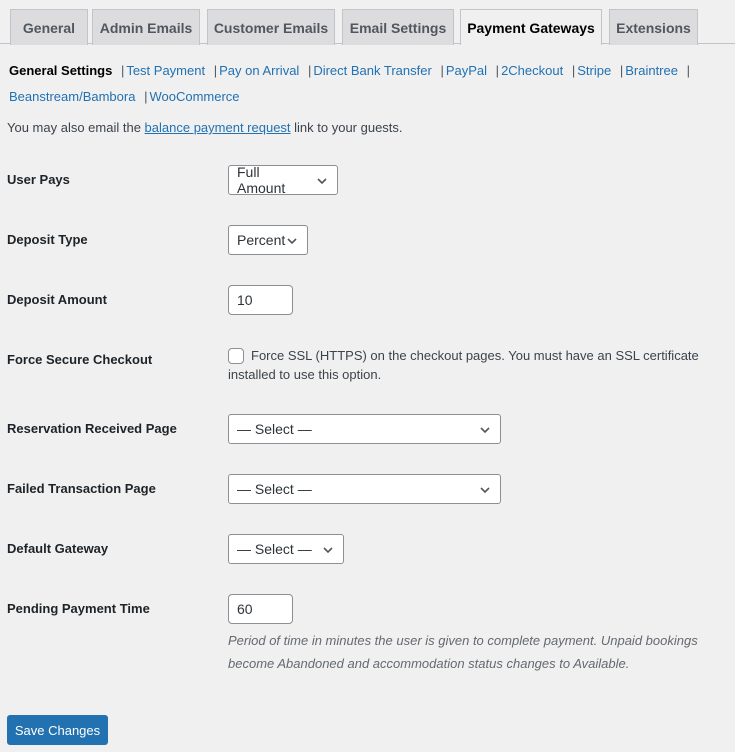  Describe the element at coordinates (76, 127) in the screenshot. I see `intro-before: You may also email the` at that location.